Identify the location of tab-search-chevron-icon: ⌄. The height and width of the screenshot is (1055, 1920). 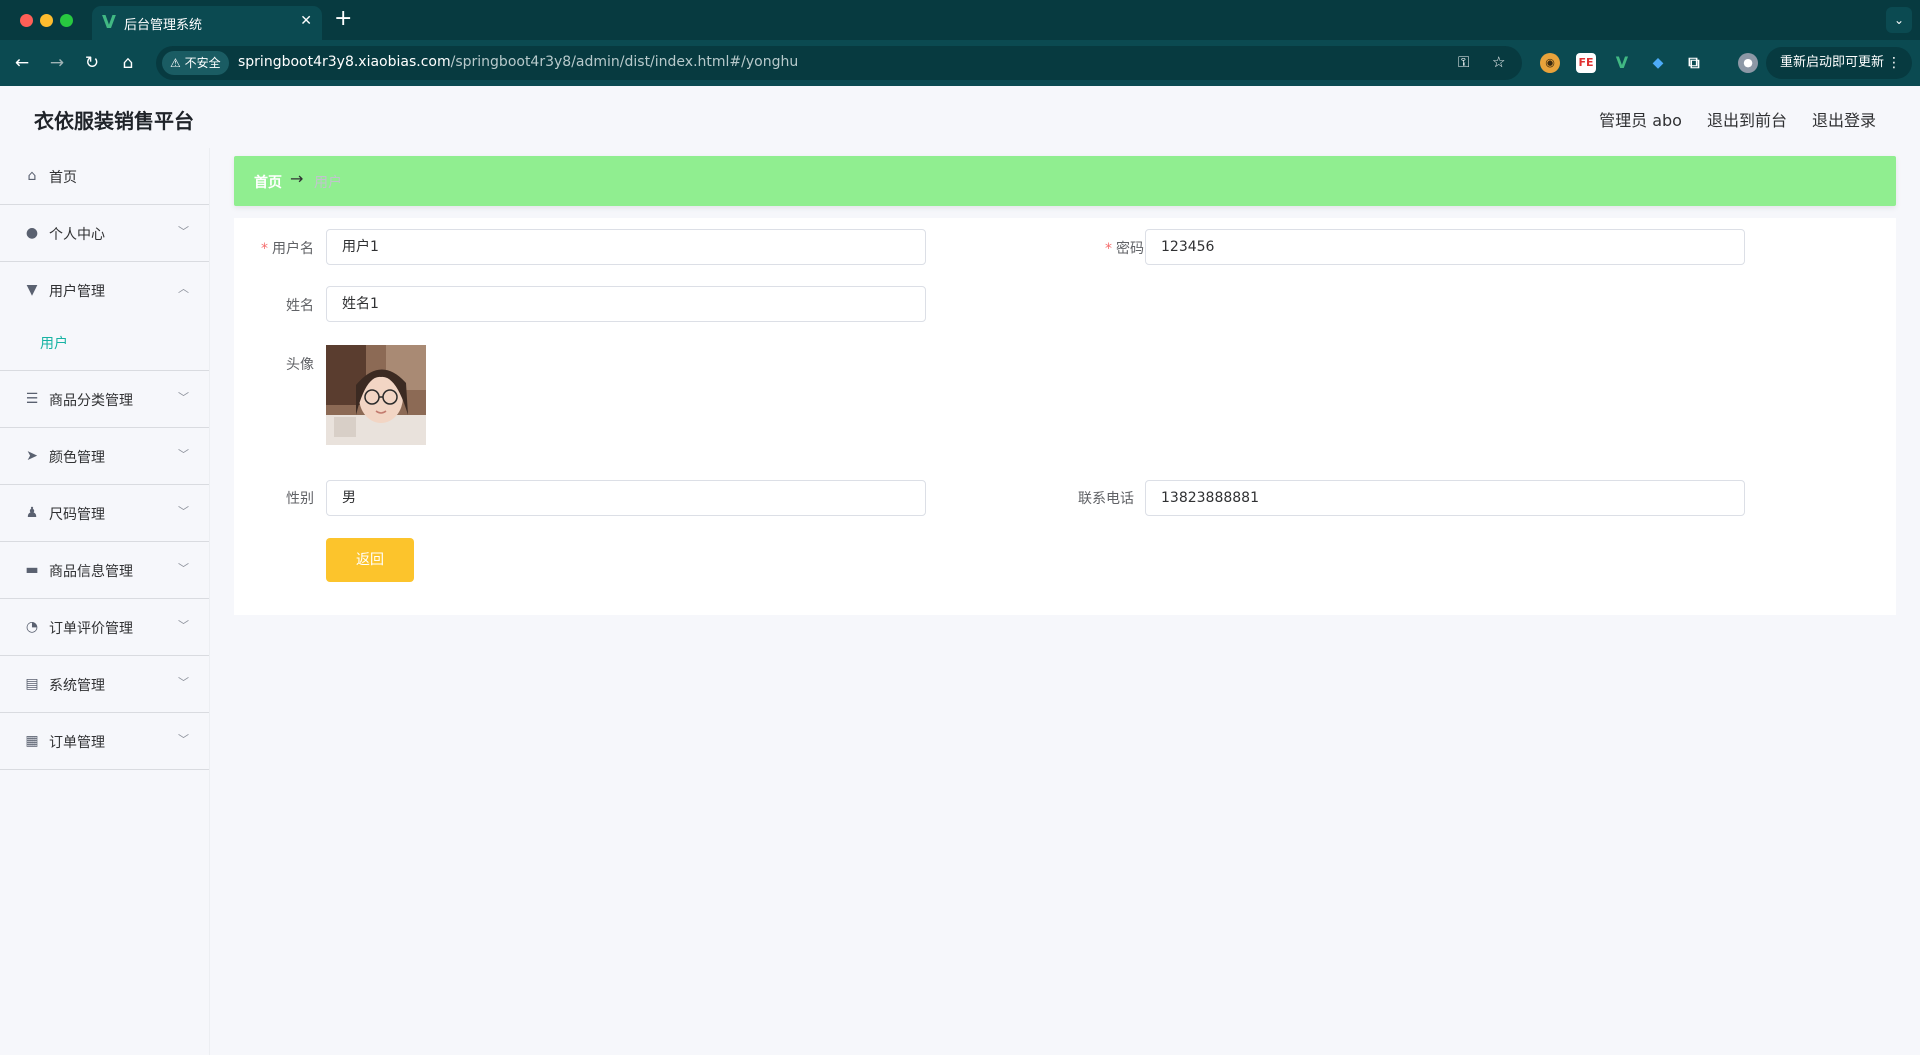
(1899, 20).